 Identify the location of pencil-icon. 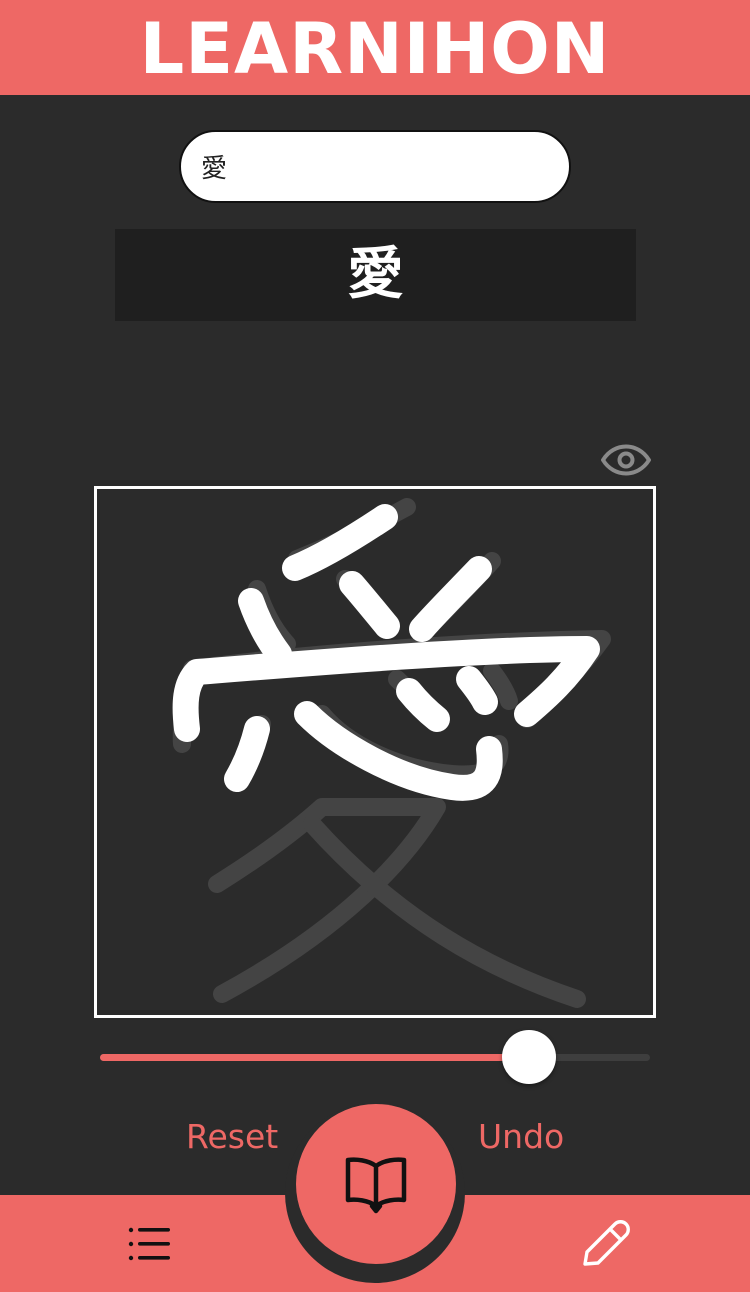
(604, 1244).